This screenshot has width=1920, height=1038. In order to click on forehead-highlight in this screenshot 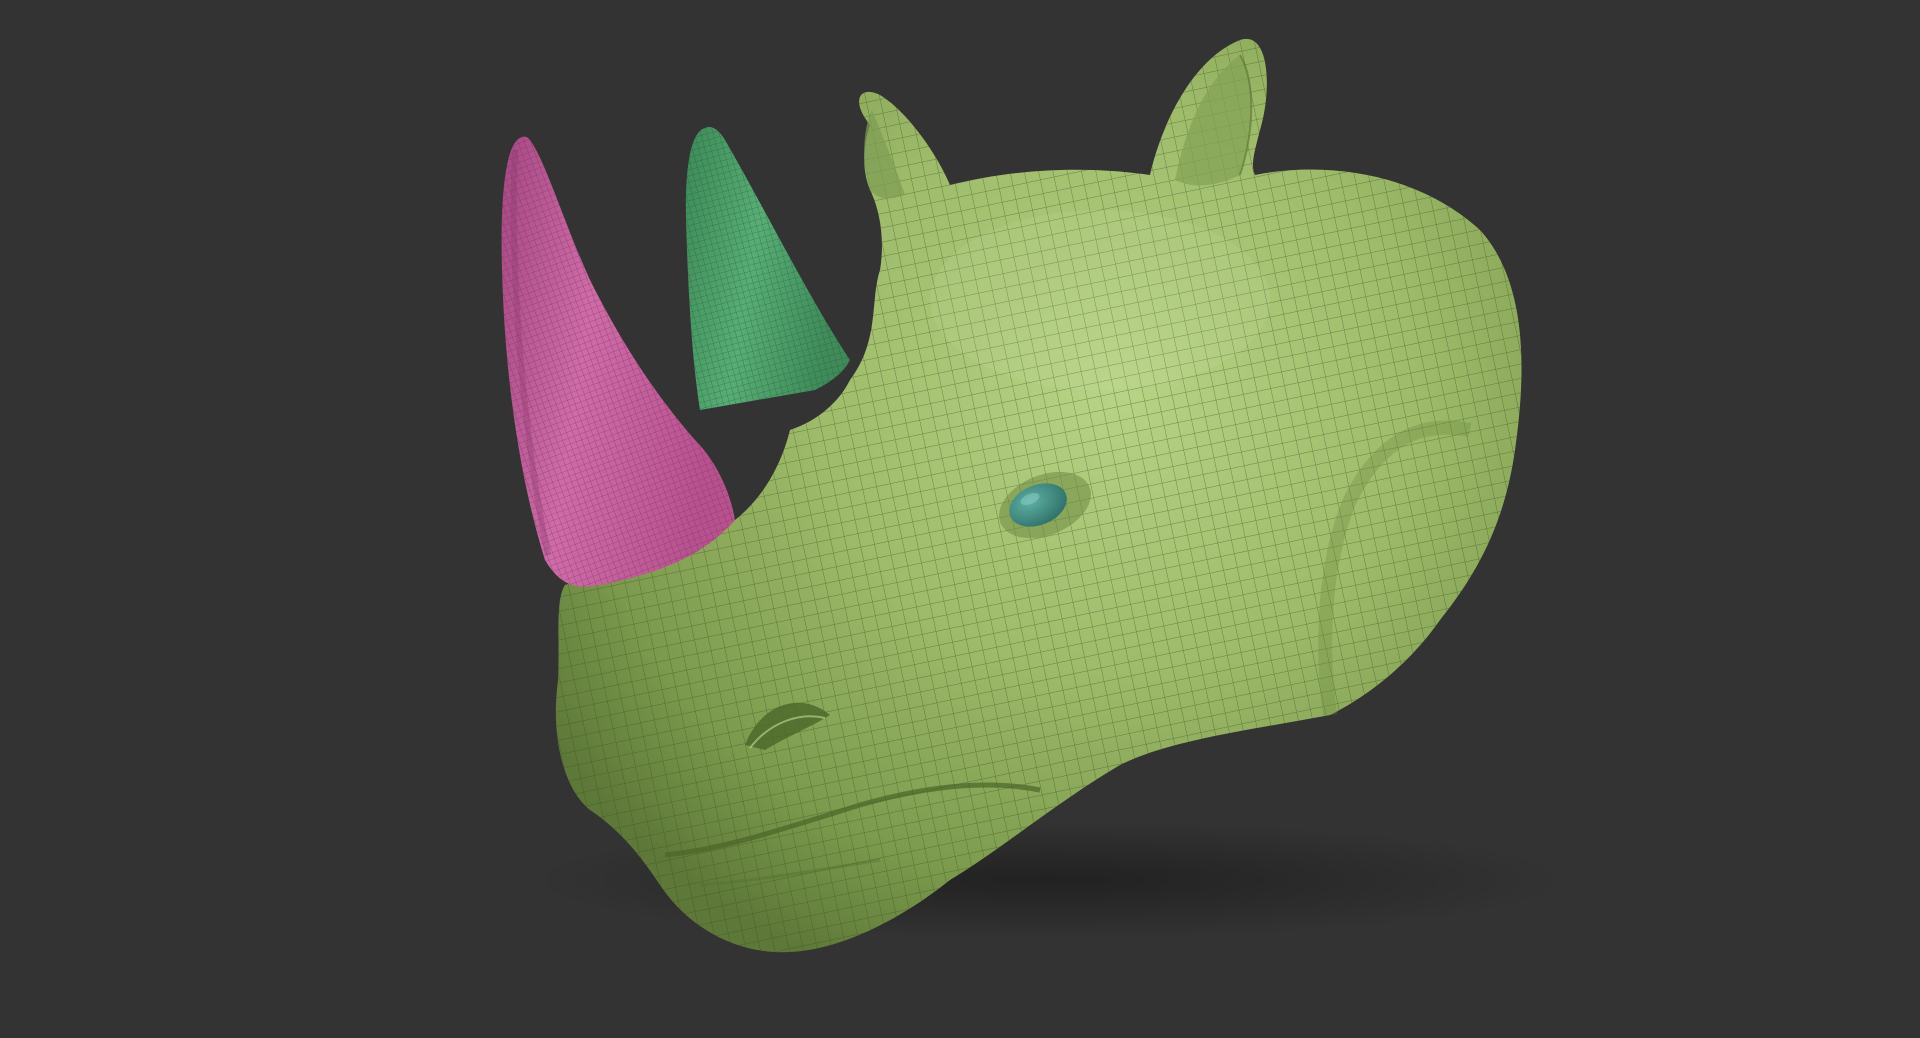, I will do `click(1100, 300)`.